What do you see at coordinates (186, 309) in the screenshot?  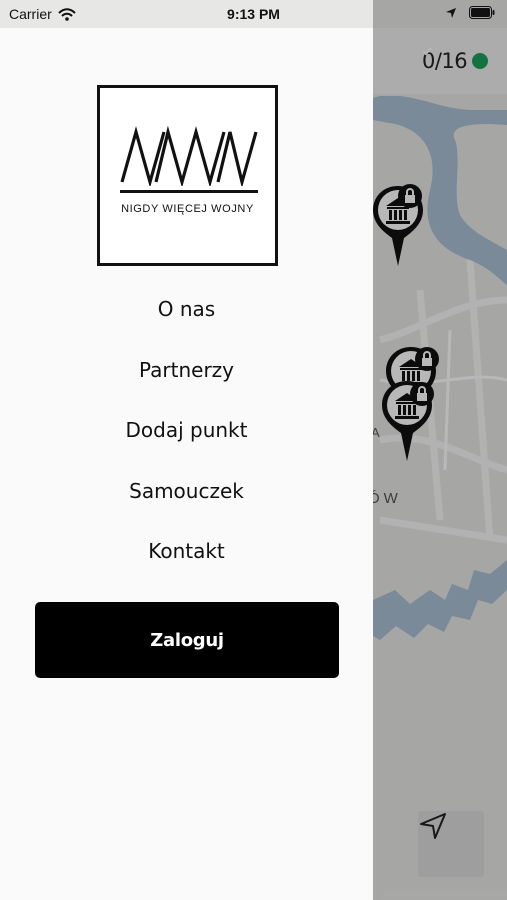 I see `menu-item-o-nas: O nas` at bounding box center [186, 309].